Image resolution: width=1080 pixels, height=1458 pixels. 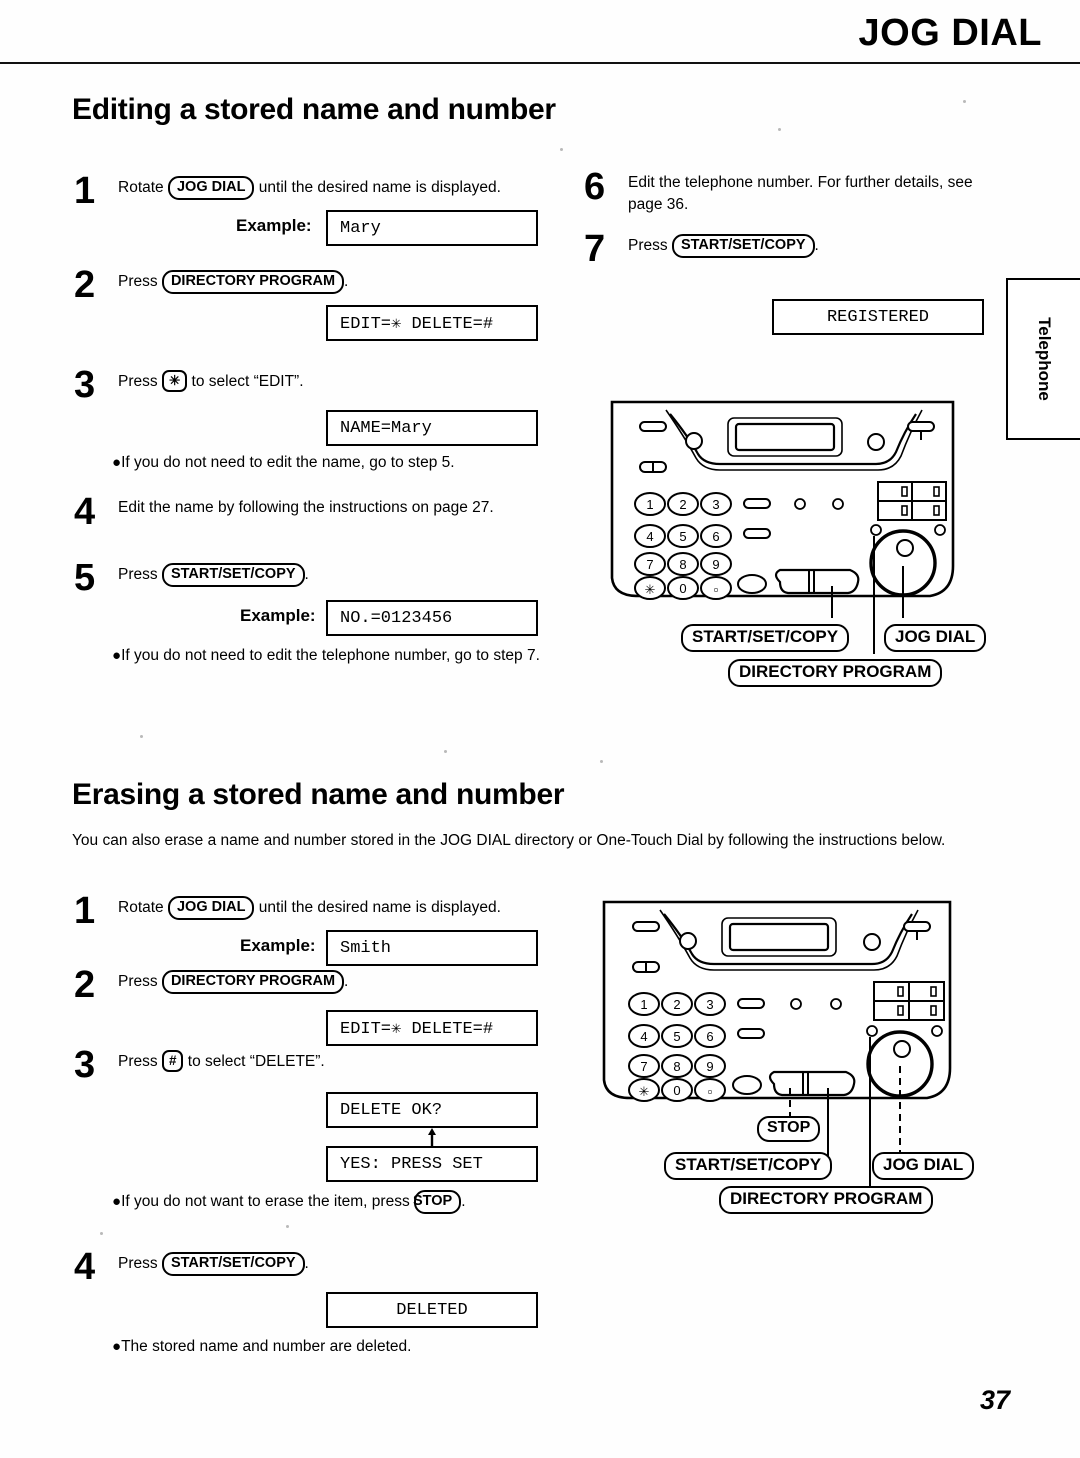 I want to click on note-text: The stored name and number are deleted., so click(x=266, y=1346).